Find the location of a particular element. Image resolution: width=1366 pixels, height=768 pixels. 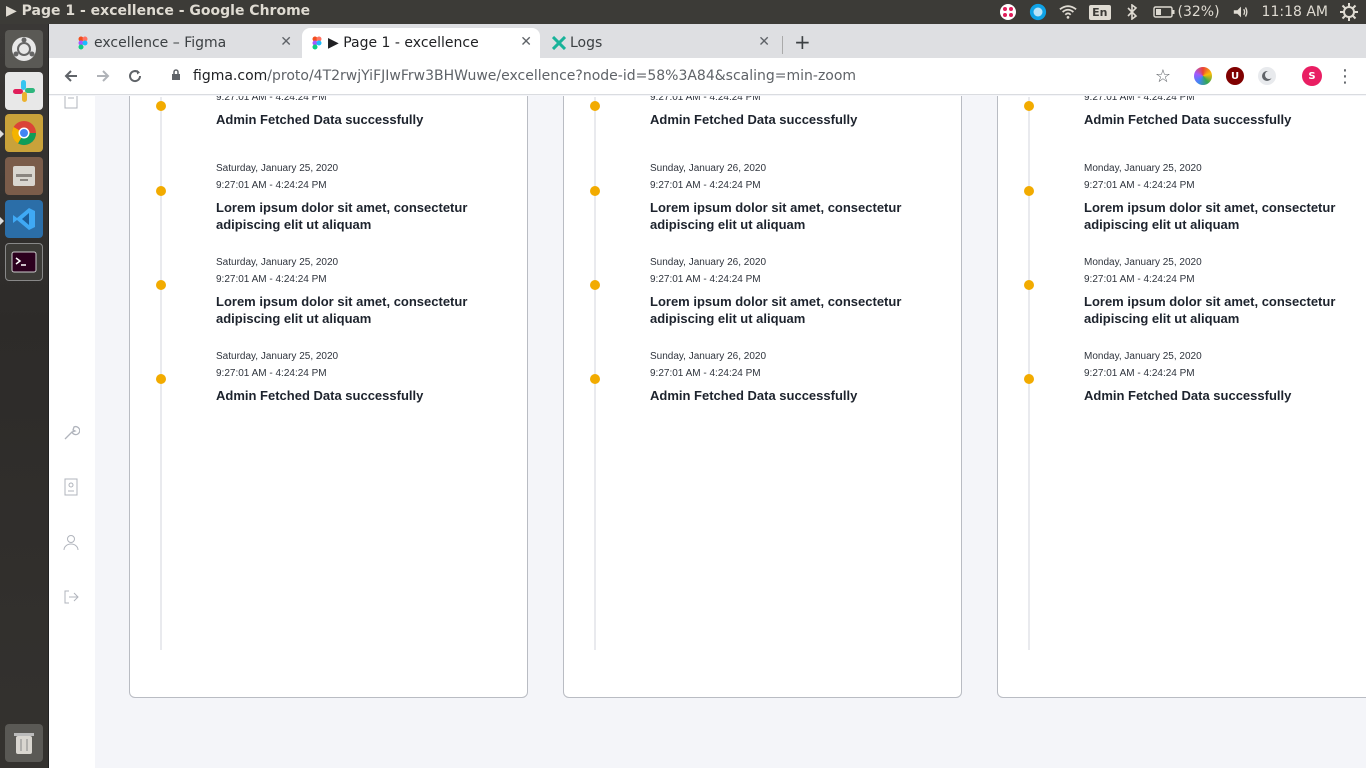

document-edit-icon is located at coordinates (71, 103).